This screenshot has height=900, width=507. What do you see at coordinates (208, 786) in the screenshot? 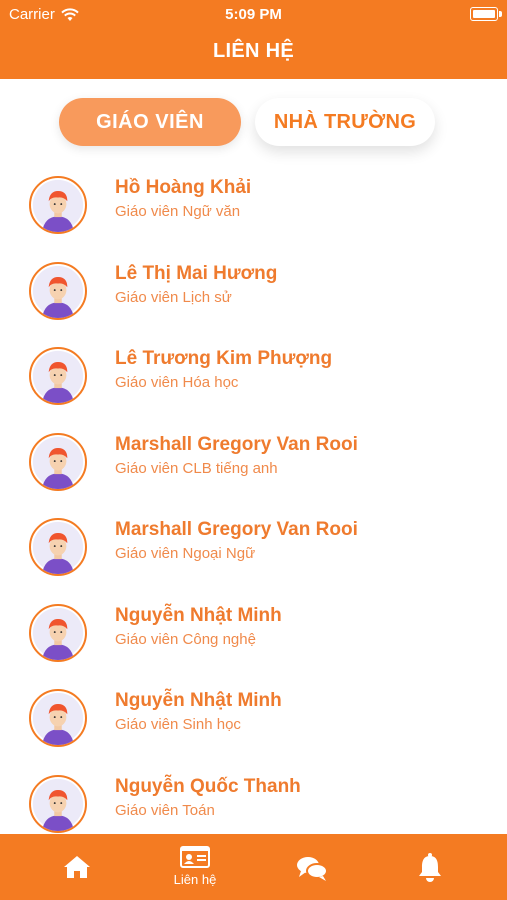
I see `contact-name: Nguyễn Quốc Thanh` at bounding box center [208, 786].